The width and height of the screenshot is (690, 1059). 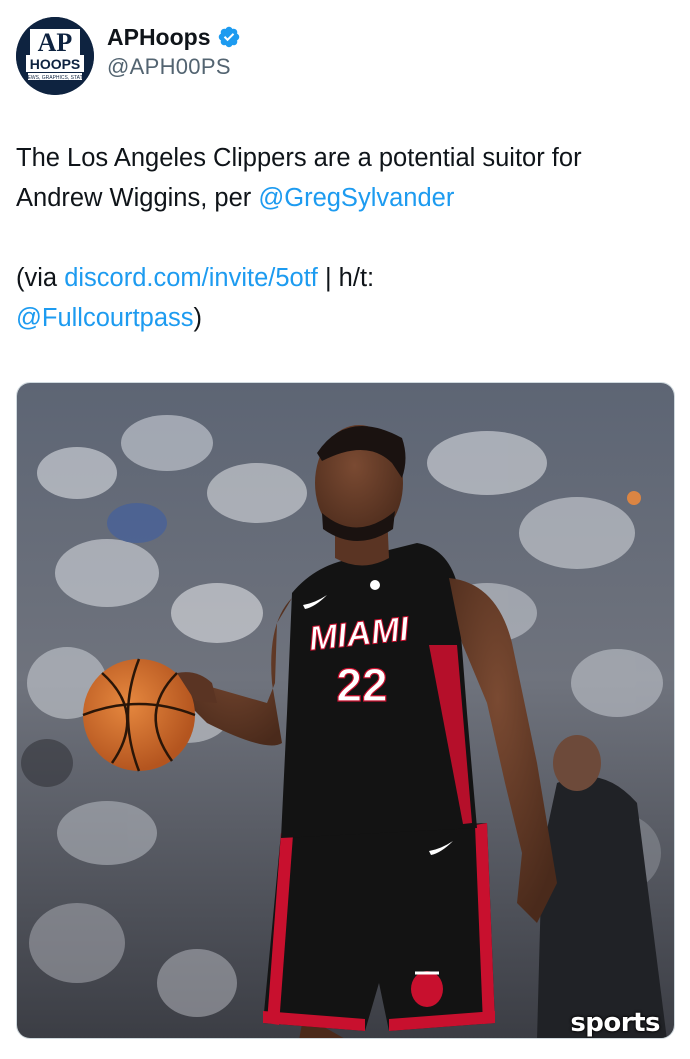 What do you see at coordinates (159, 37) in the screenshot?
I see `display-name: APHoops` at bounding box center [159, 37].